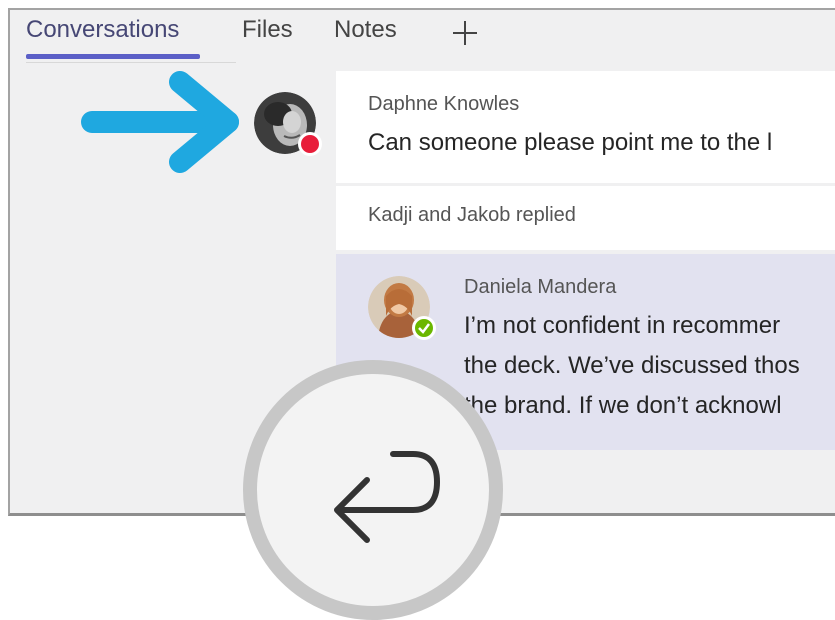 This screenshot has height=620, width=835. What do you see at coordinates (402, 308) in the screenshot?
I see `avatar-daniela-mandera` at bounding box center [402, 308].